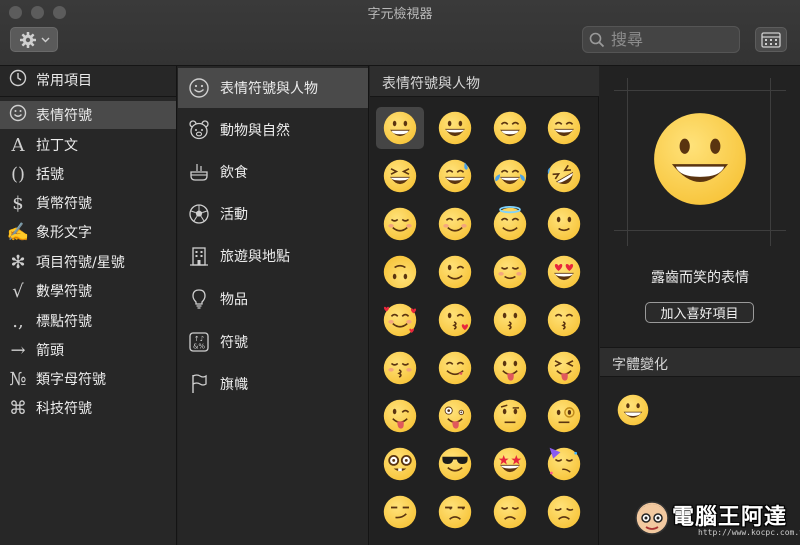 The height and width of the screenshot is (545, 800). I want to click on emoji-cell-slight-smile, so click(564, 224).